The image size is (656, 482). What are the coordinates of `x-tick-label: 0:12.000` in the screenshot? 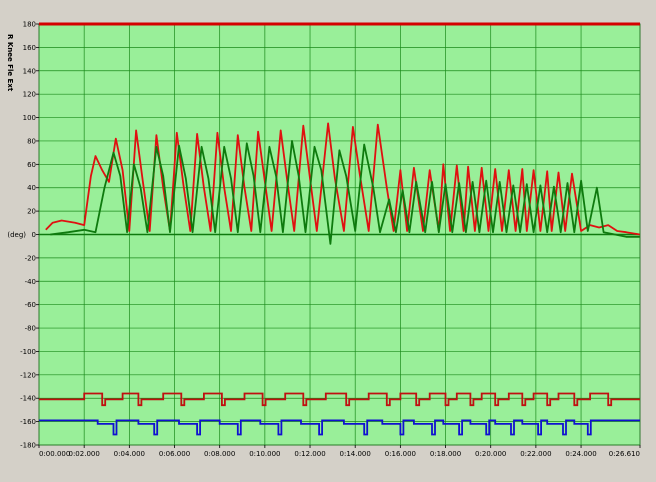 It's located at (309, 454).